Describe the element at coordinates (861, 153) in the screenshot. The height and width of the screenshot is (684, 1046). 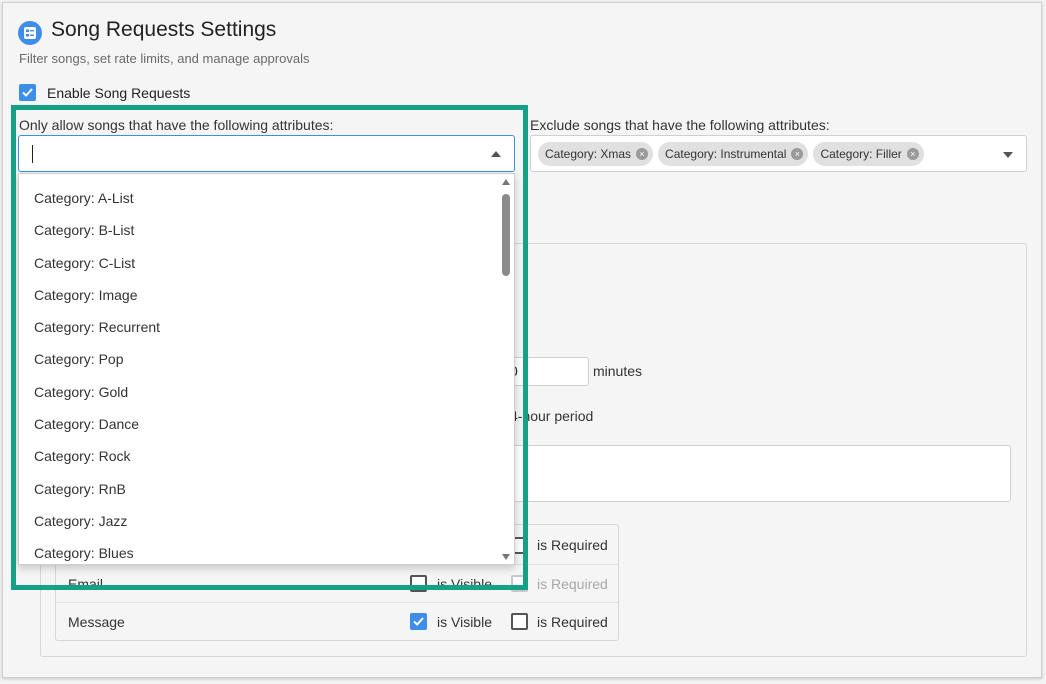
I see `chip-label: Category: Filler` at that location.